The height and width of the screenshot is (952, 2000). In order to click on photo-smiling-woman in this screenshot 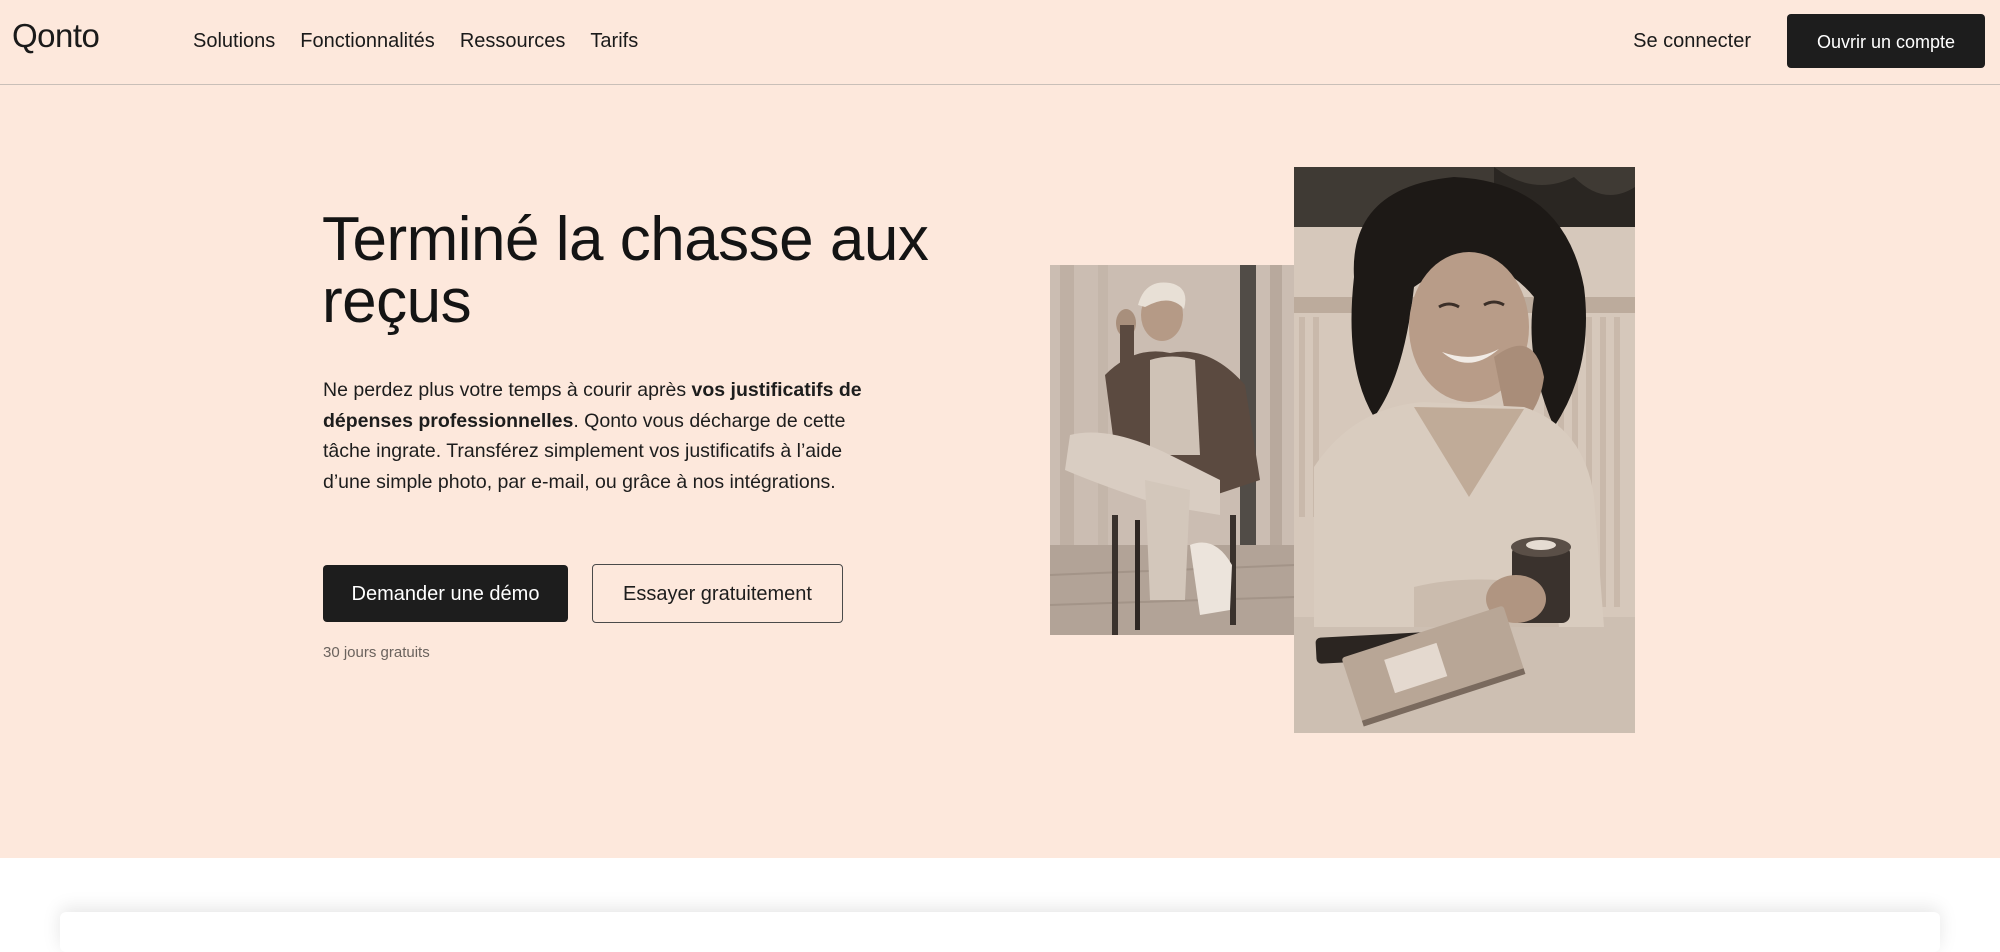, I will do `click(1464, 450)`.